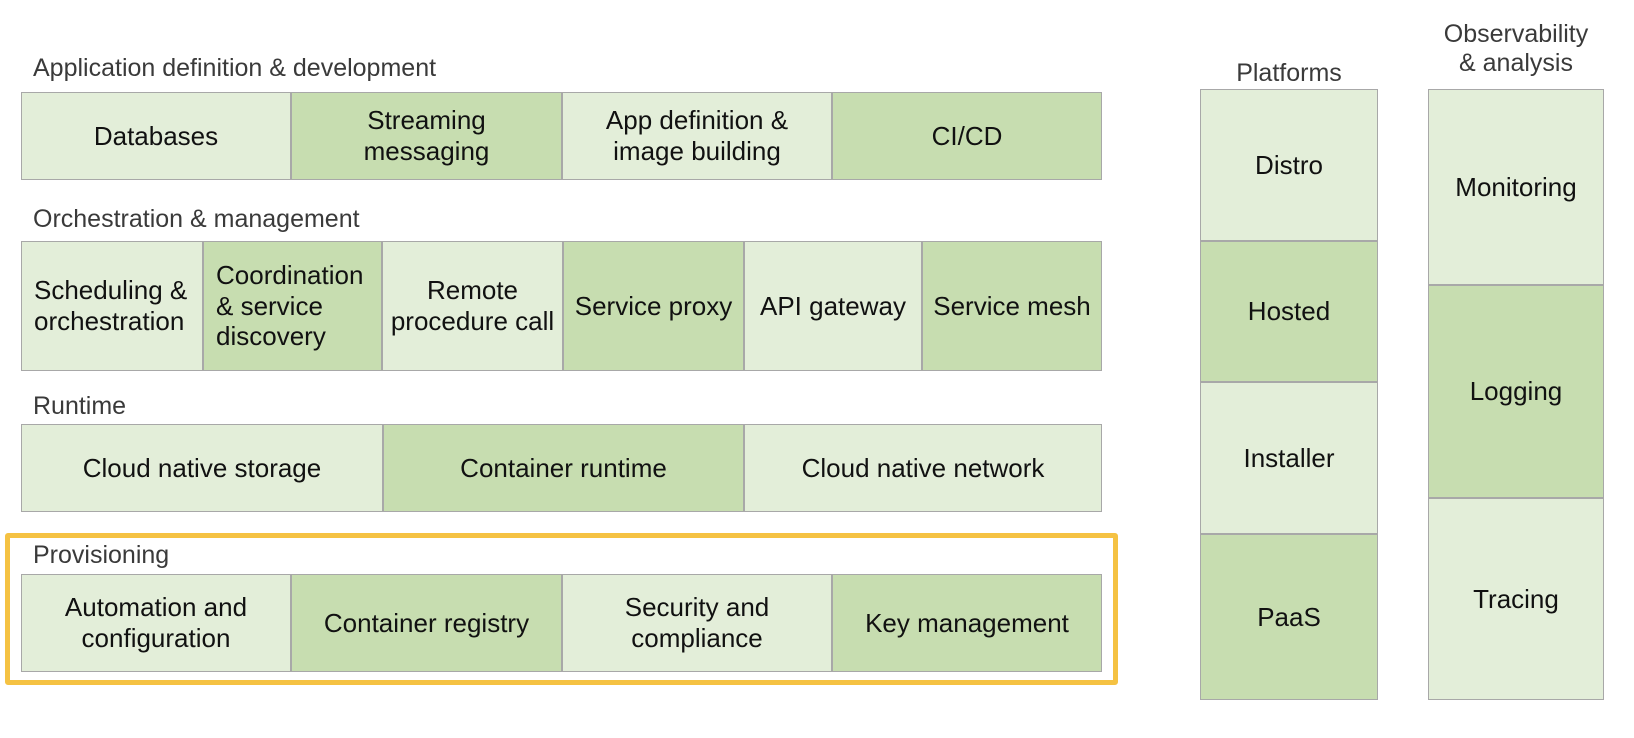 The width and height of the screenshot is (1634, 738). I want to click on cell-tracing: Tracing, so click(1516, 599).